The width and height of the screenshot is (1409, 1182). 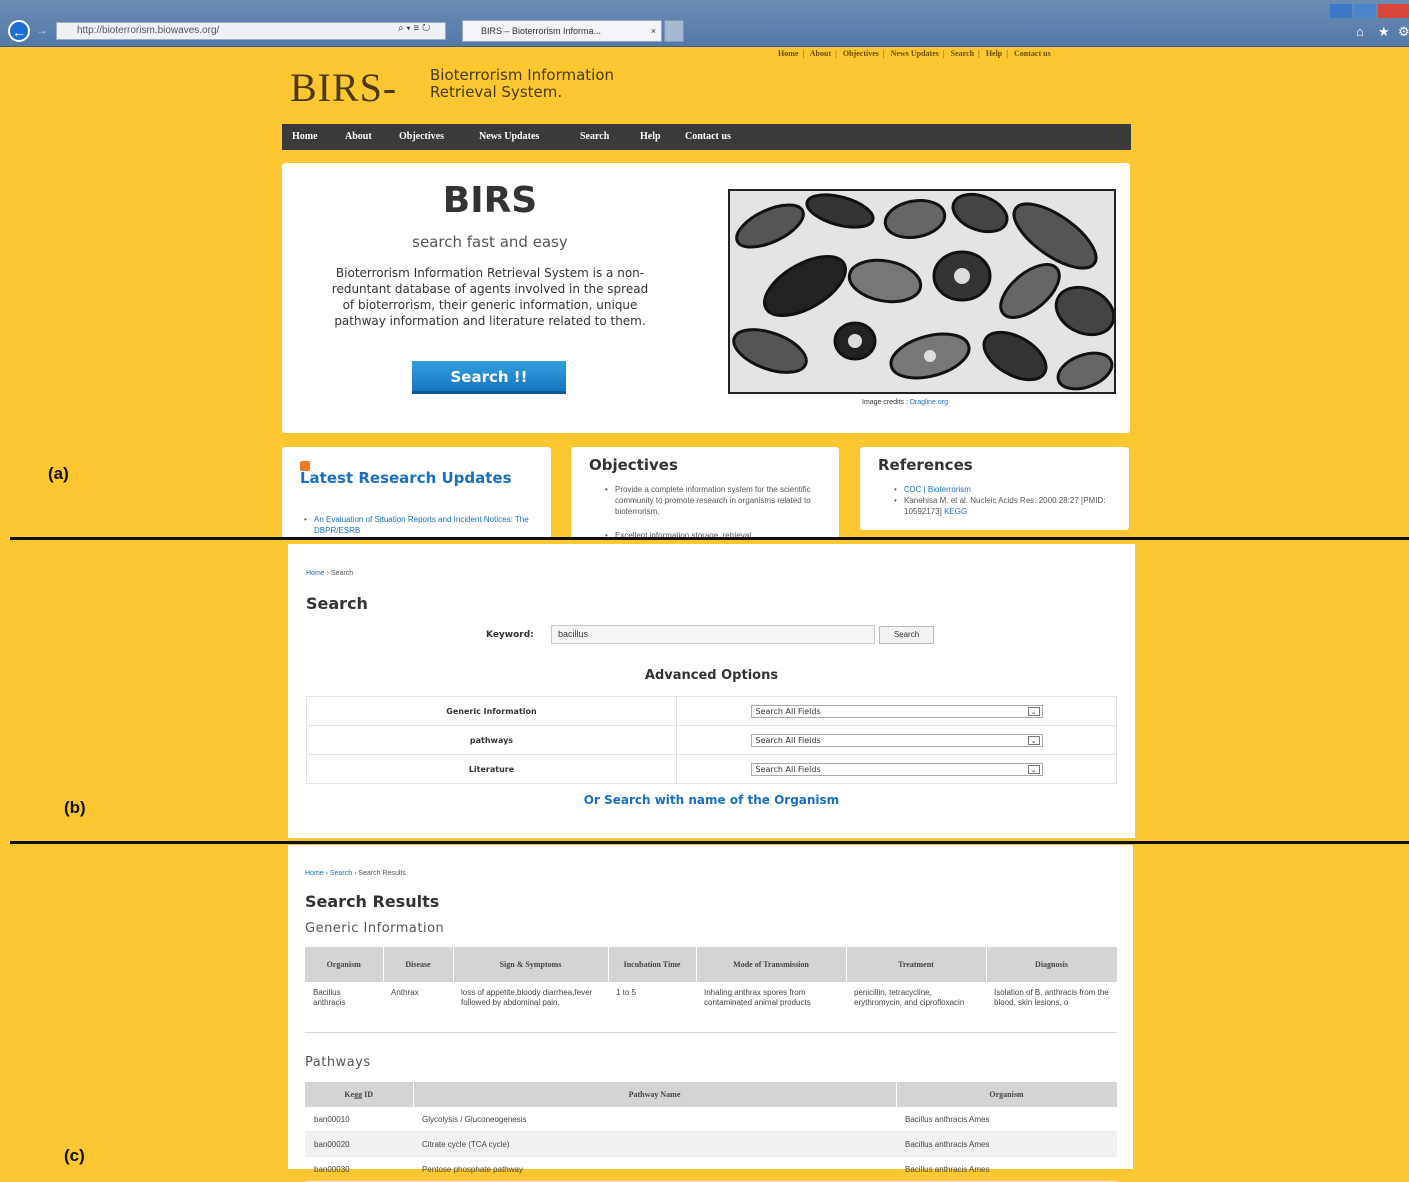 What do you see at coordinates (1384, 32) in the screenshot?
I see `star-icon: ★` at bounding box center [1384, 32].